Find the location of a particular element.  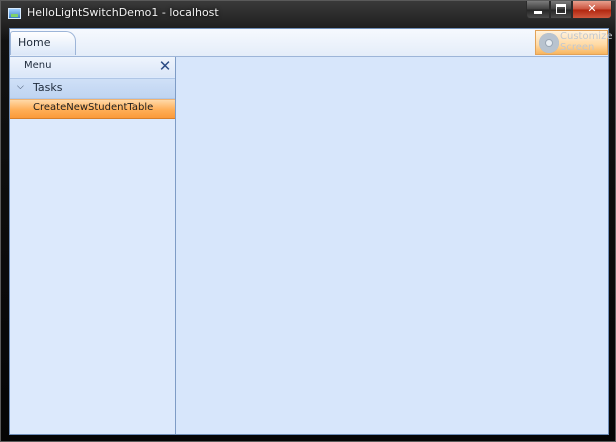

maximize-icon is located at coordinates (561, 9).